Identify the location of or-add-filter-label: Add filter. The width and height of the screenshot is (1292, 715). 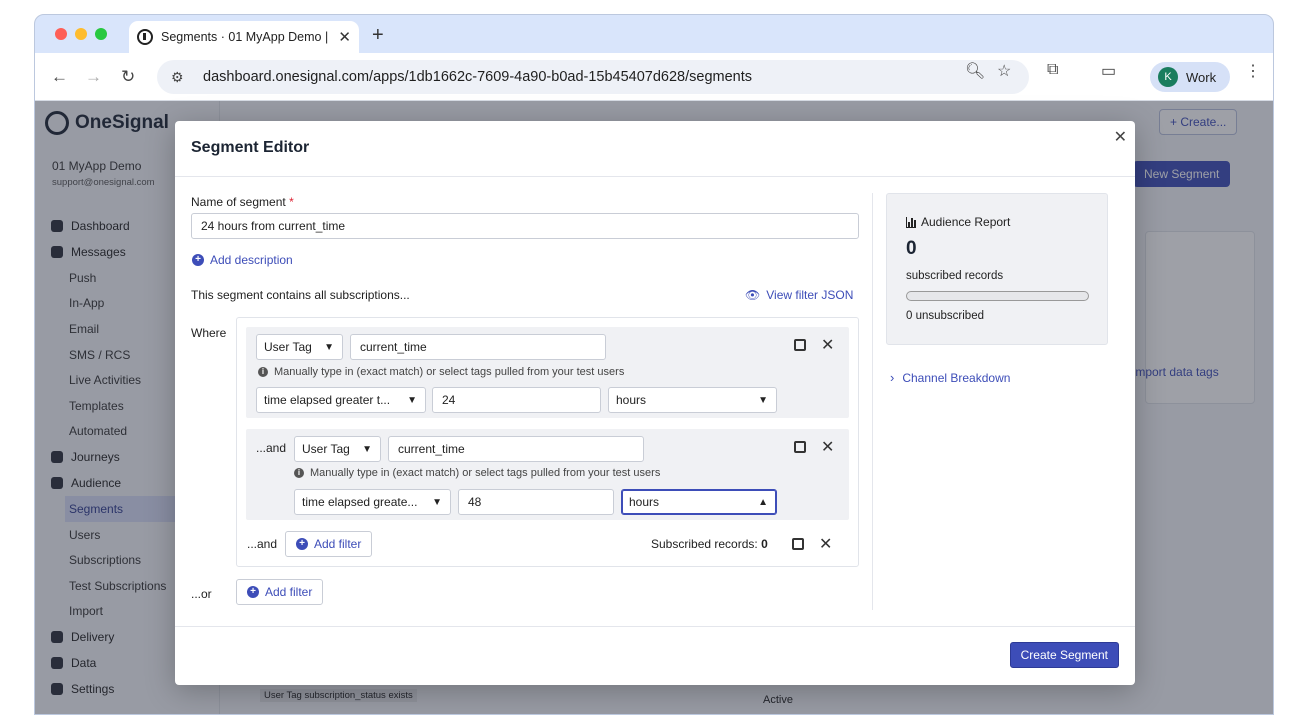
(289, 592).